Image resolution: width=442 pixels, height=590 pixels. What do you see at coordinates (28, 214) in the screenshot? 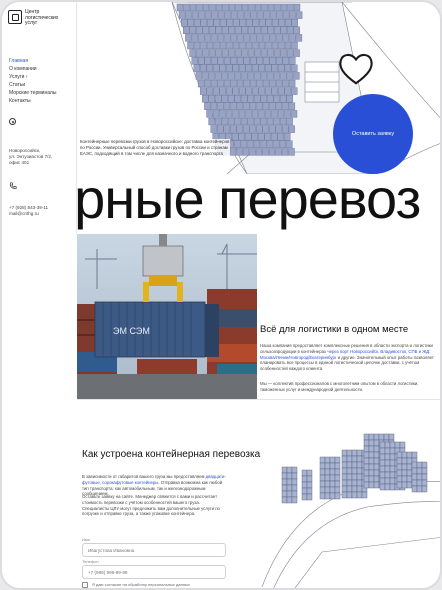
I see `email-link: mail@cnthg.ru` at bounding box center [28, 214].